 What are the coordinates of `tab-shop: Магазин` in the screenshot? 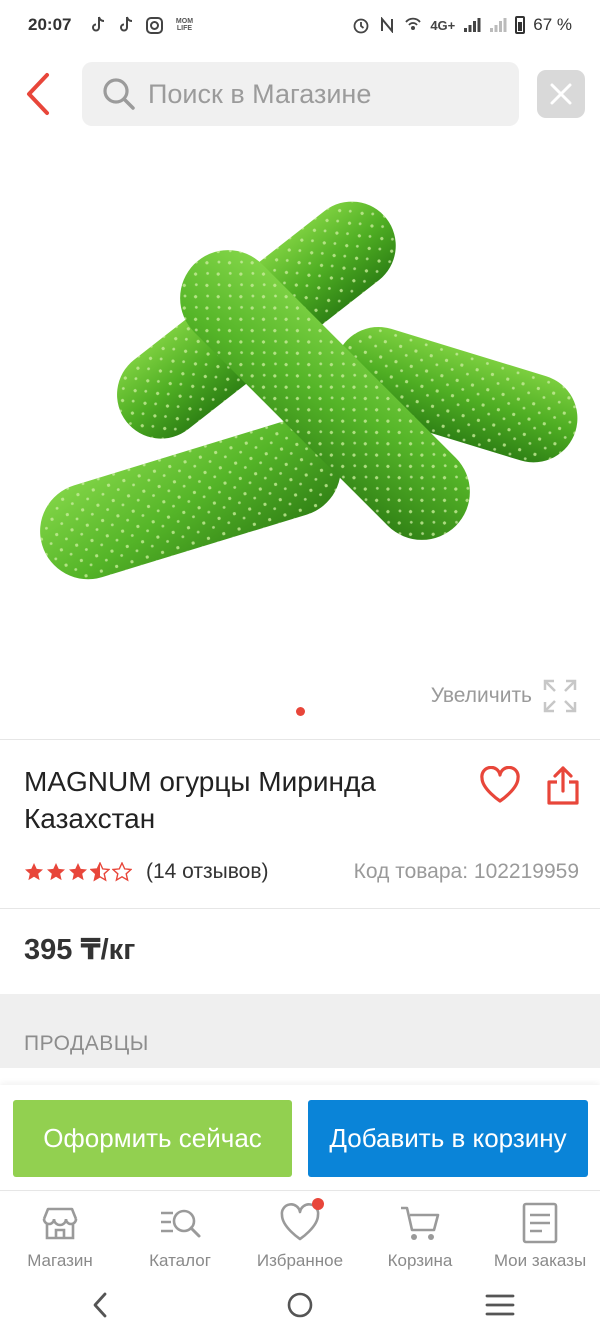 It's located at (60, 1234).